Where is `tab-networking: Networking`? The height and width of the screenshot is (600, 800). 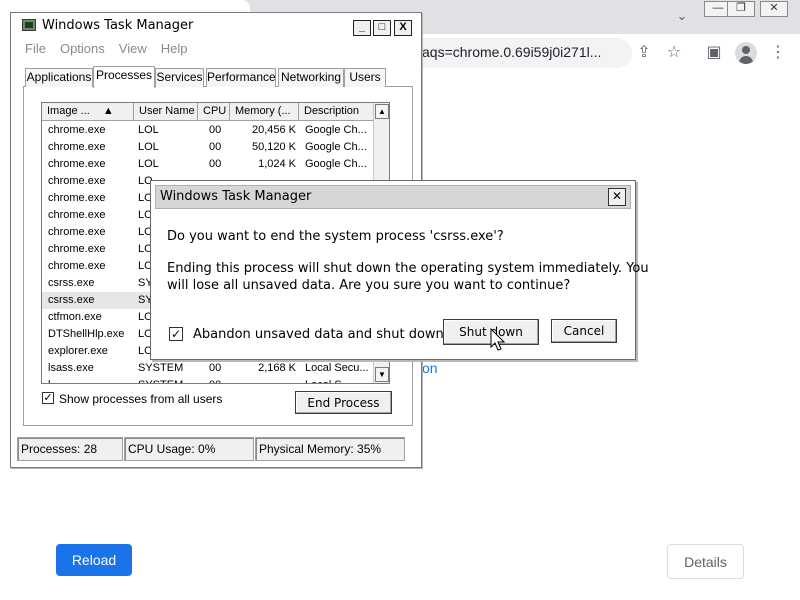 tab-networking: Networking is located at coordinates (311, 77).